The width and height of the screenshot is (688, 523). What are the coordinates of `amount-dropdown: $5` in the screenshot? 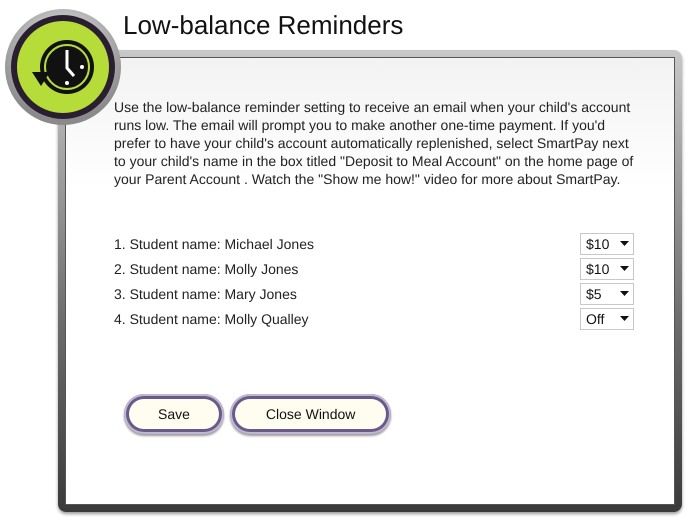 It's located at (607, 293).